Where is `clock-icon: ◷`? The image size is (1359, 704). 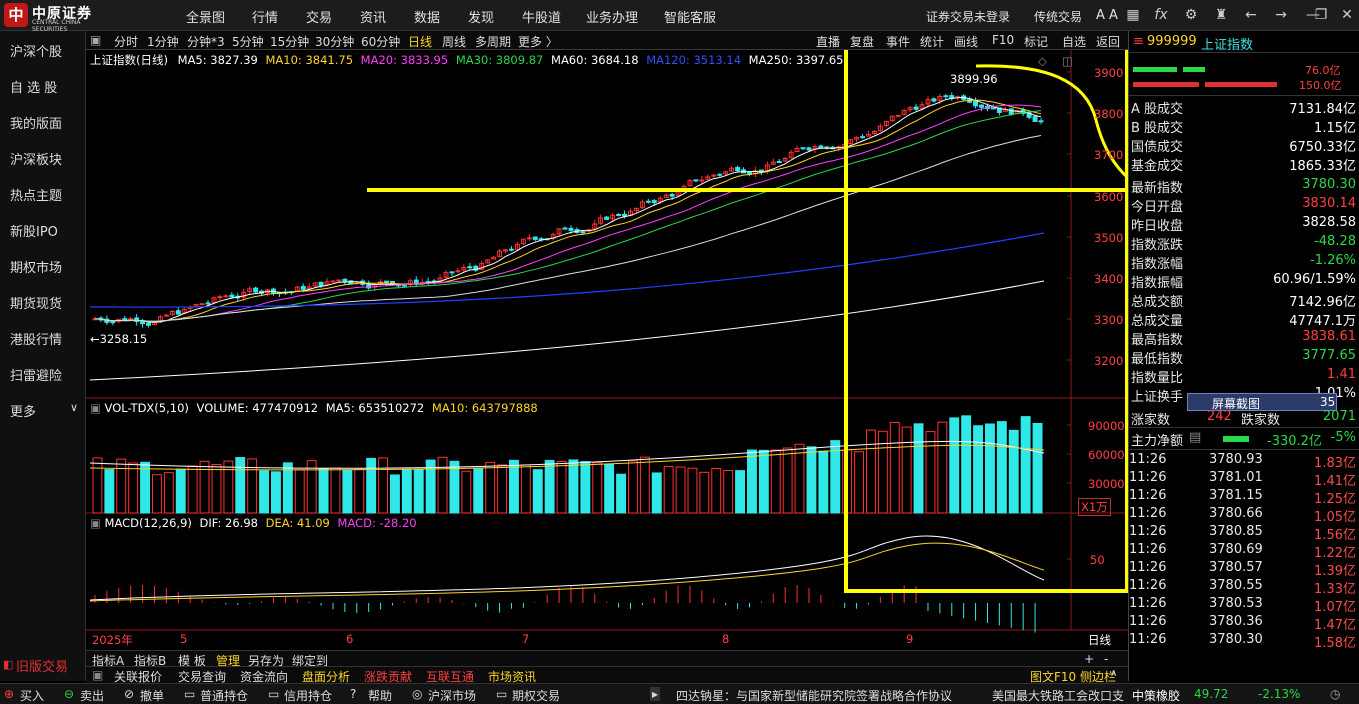
clock-icon: ◷ is located at coordinates (1335, 694).